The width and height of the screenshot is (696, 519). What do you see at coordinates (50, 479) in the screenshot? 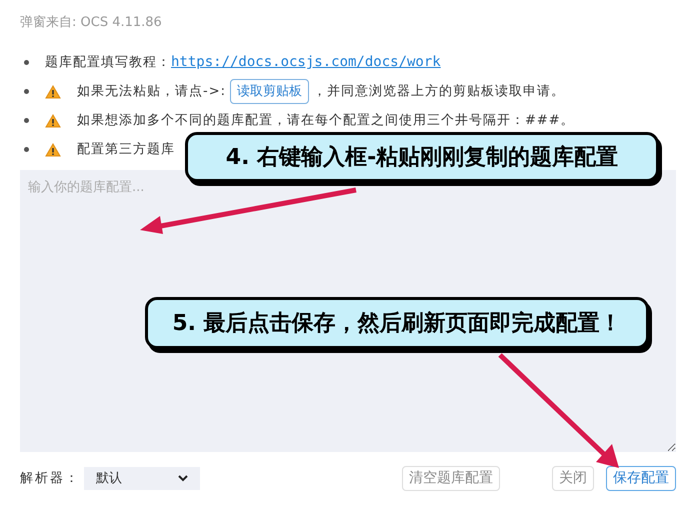
I see `parser-label: 解析器：` at bounding box center [50, 479].